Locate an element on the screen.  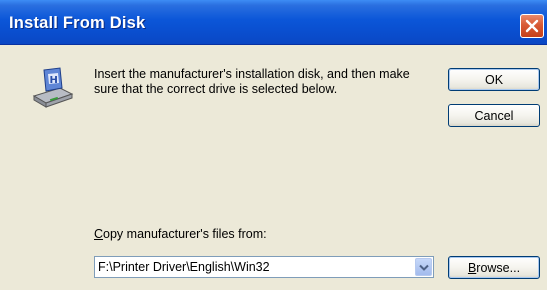
chevron-down-icon is located at coordinates (424, 267).